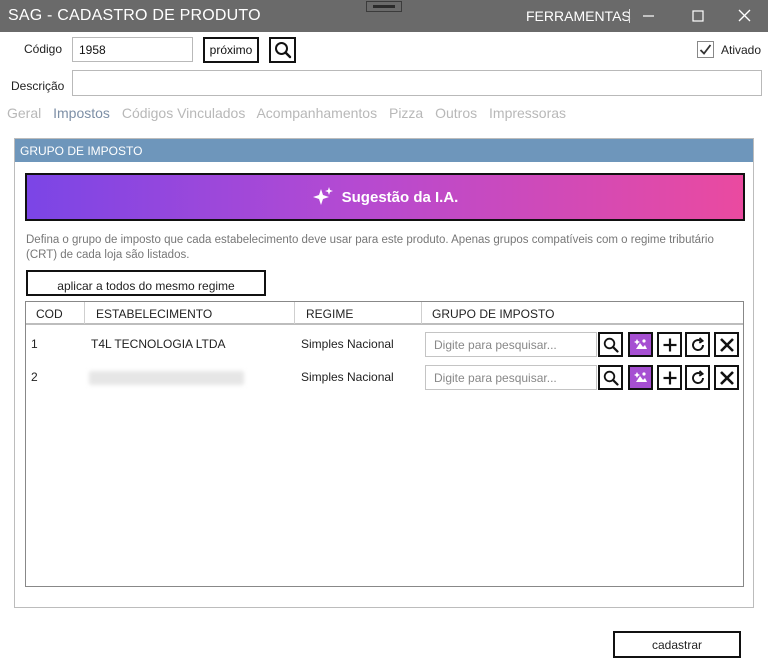 The width and height of the screenshot is (768, 670). I want to click on drag-handle, so click(384, 6).